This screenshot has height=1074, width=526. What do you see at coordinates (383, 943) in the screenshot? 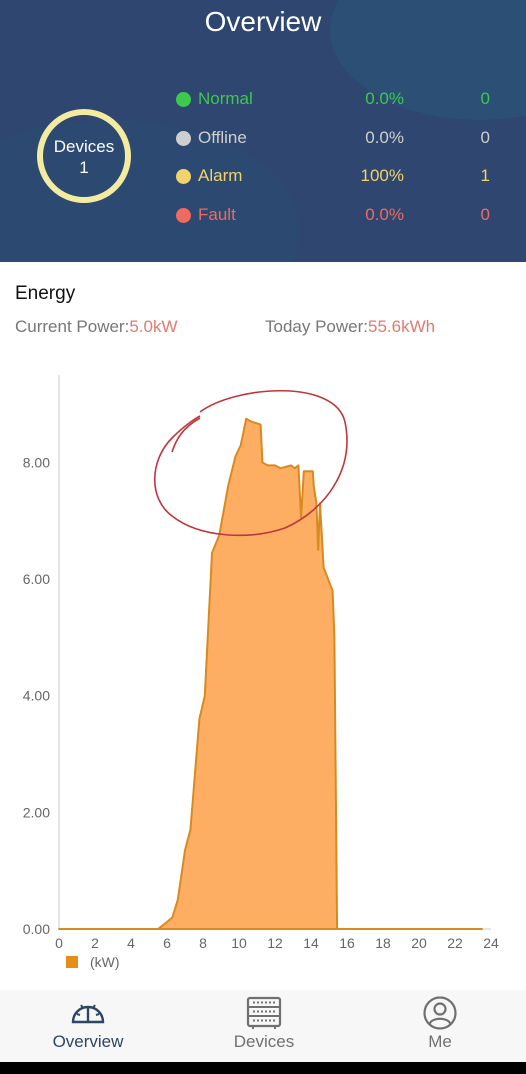
I see `x-tick-label: 18` at bounding box center [383, 943].